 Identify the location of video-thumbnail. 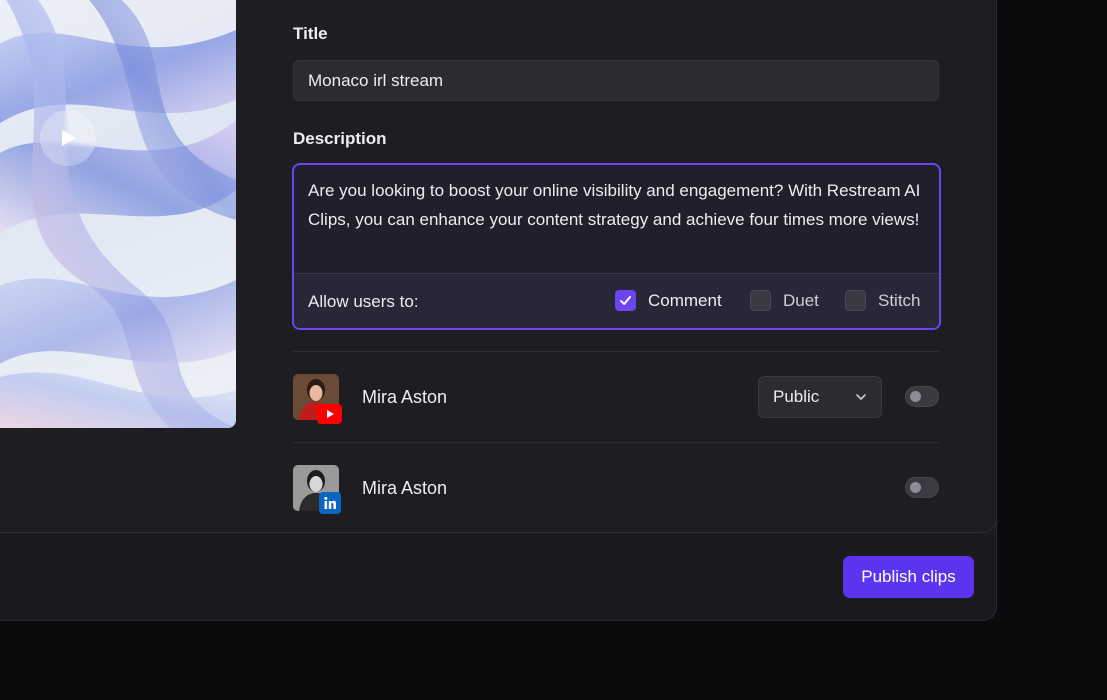
(118, 214).